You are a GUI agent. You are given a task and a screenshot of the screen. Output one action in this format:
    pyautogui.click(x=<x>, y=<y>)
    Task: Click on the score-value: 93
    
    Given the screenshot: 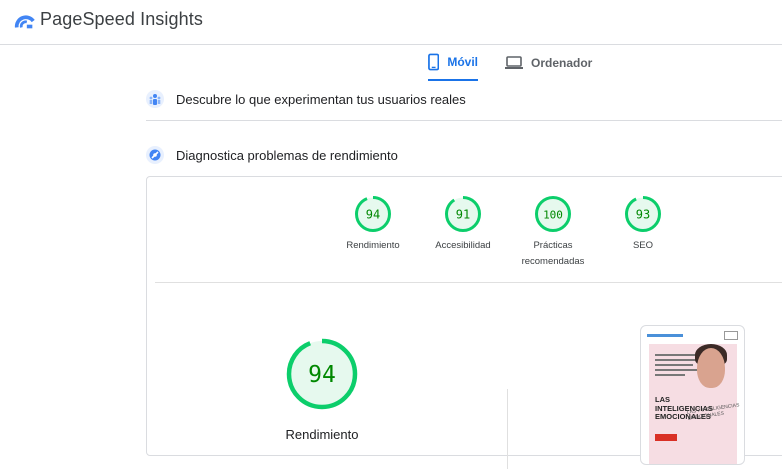 What is the action you would take?
    pyautogui.click(x=643, y=215)
    